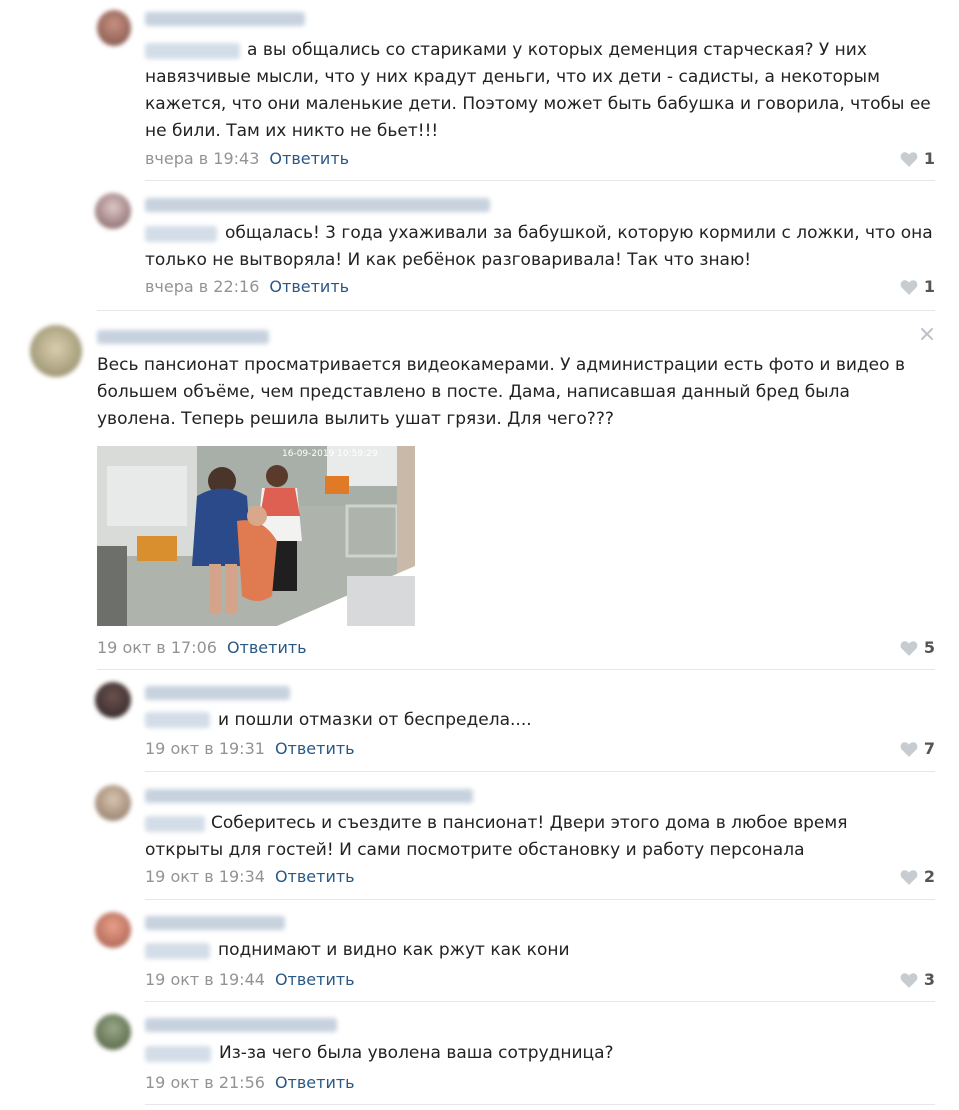  I want to click on comment-meta: 19 окт в 19:31 Ответить, so click(250, 749).